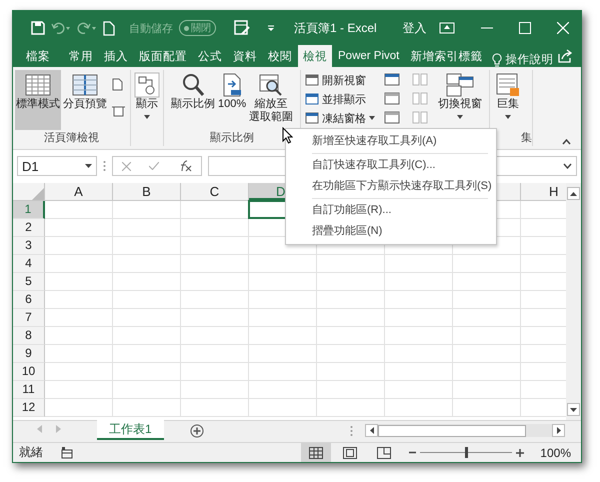 The height and width of the screenshot is (482, 600). I want to click on ribbon-tab: 插入, so click(116, 56).